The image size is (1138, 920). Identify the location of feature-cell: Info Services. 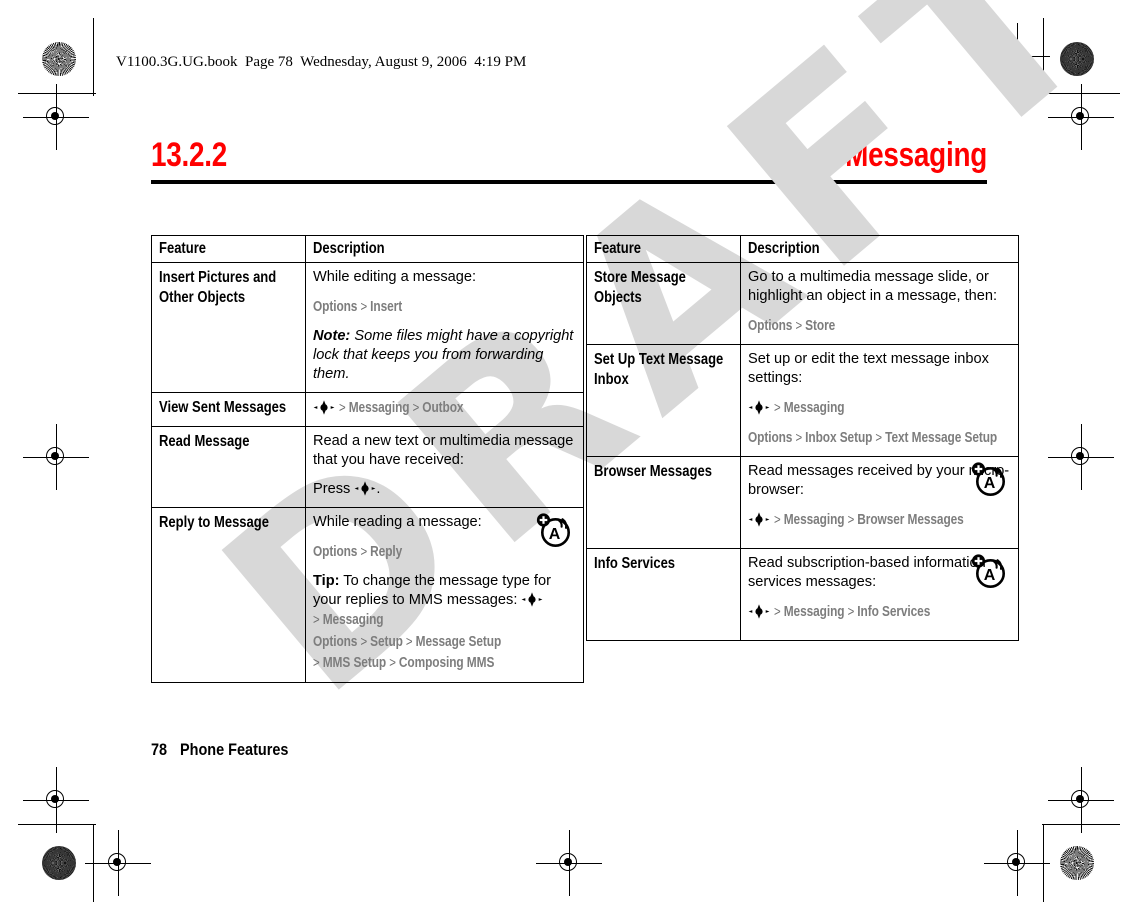
(663, 594).